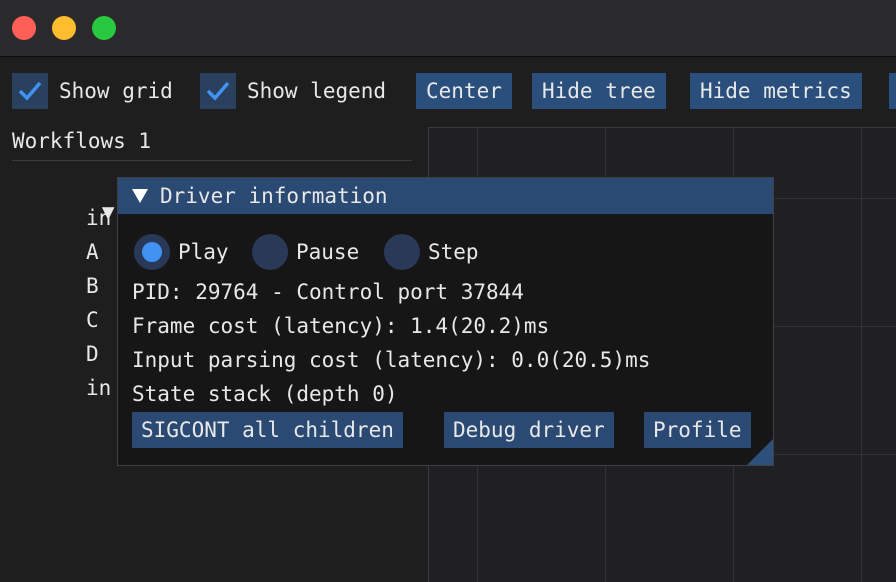  What do you see at coordinates (274, 196) in the screenshot?
I see `driver-information-title: Driver information` at bounding box center [274, 196].